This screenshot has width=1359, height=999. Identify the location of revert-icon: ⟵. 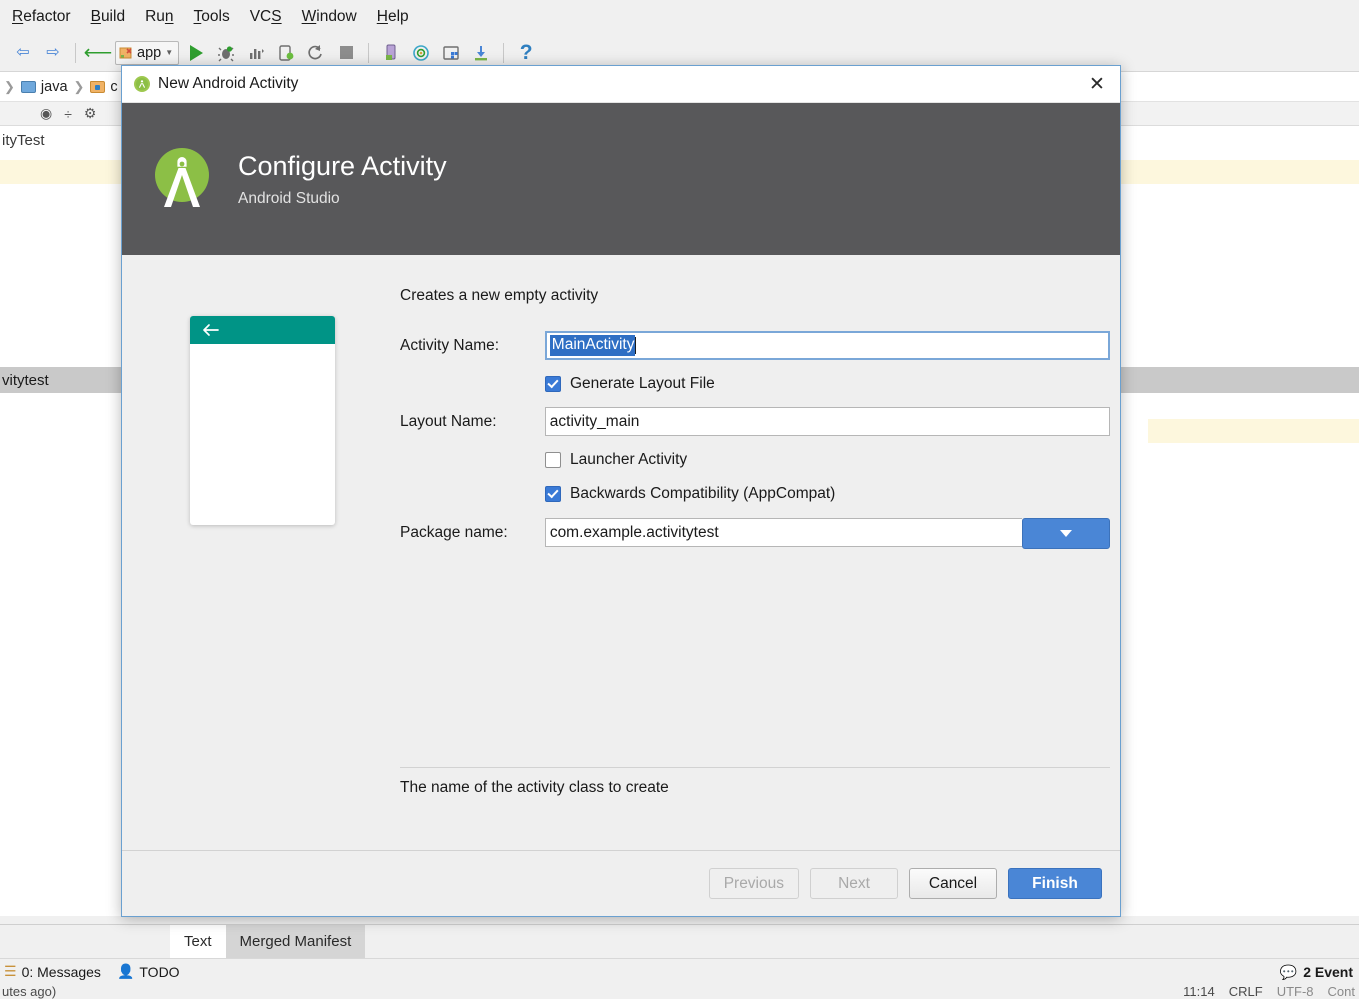
(98, 53).